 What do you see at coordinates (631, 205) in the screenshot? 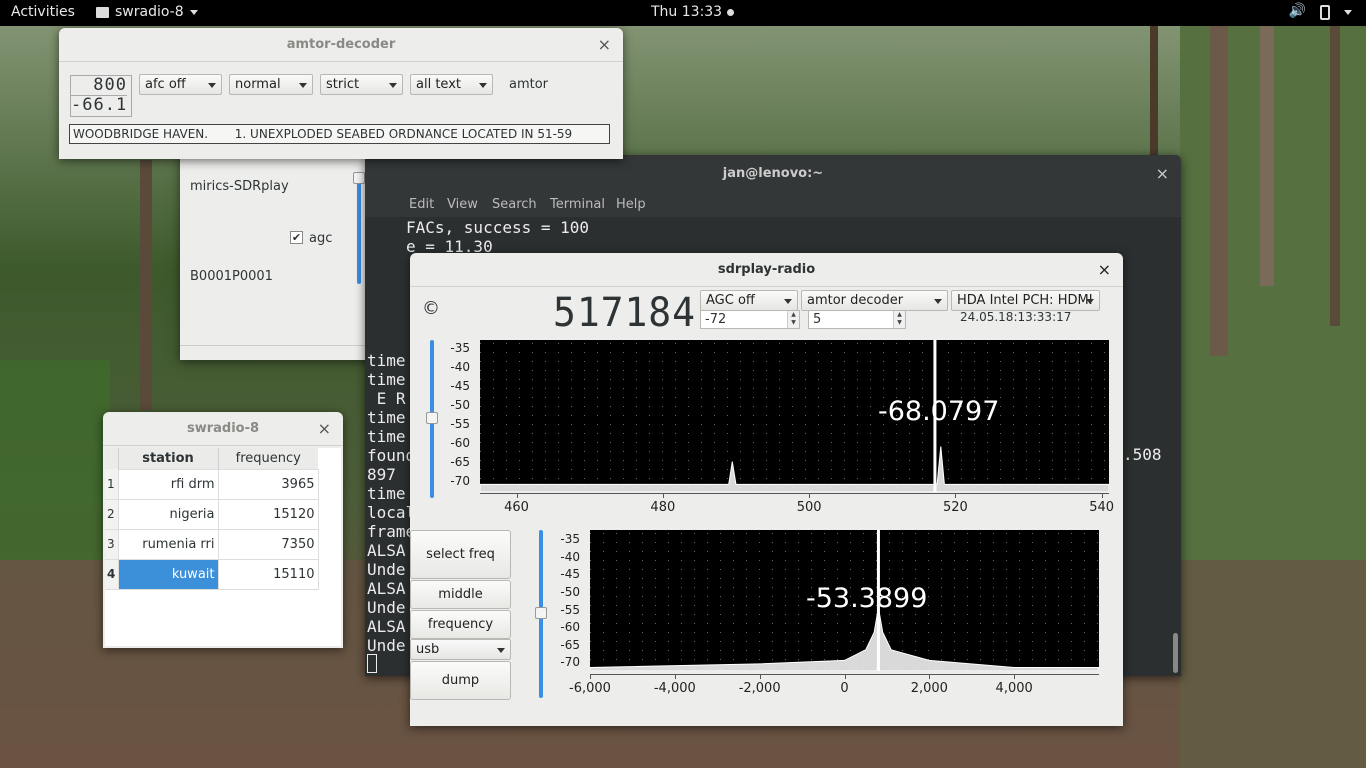
I see `menu-help: Help` at bounding box center [631, 205].